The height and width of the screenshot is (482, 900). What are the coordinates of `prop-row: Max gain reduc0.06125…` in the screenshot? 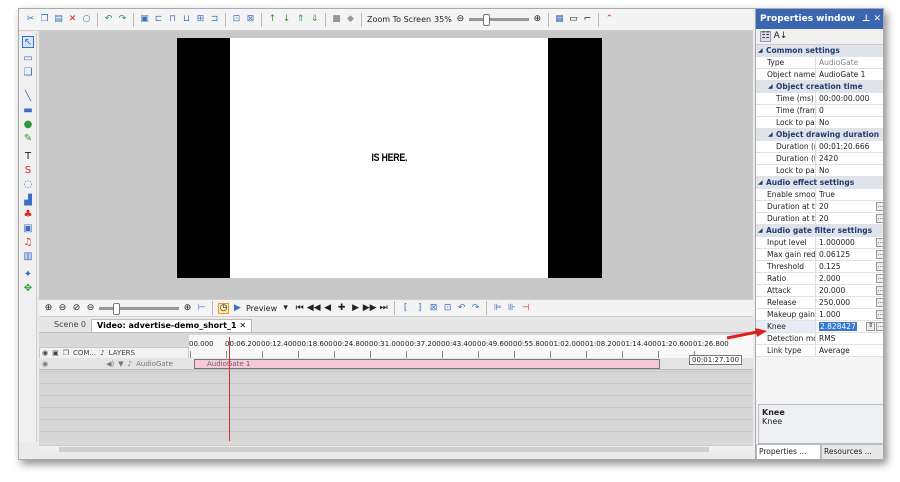 It's located at (819, 255).